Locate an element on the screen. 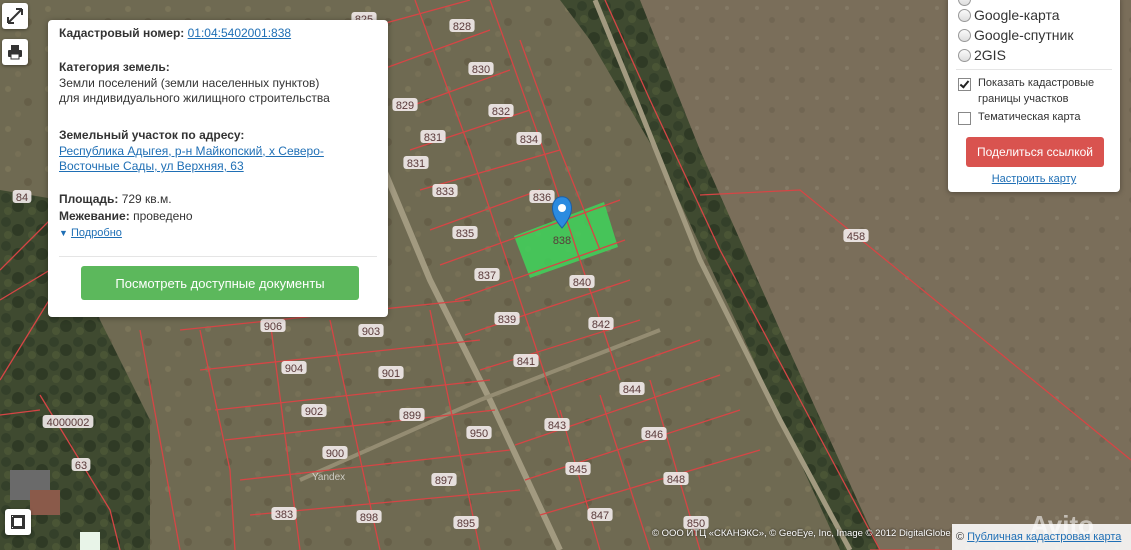 The width and height of the screenshot is (1131, 550). plot-number-label: 950 is located at coordinates (479, 434).